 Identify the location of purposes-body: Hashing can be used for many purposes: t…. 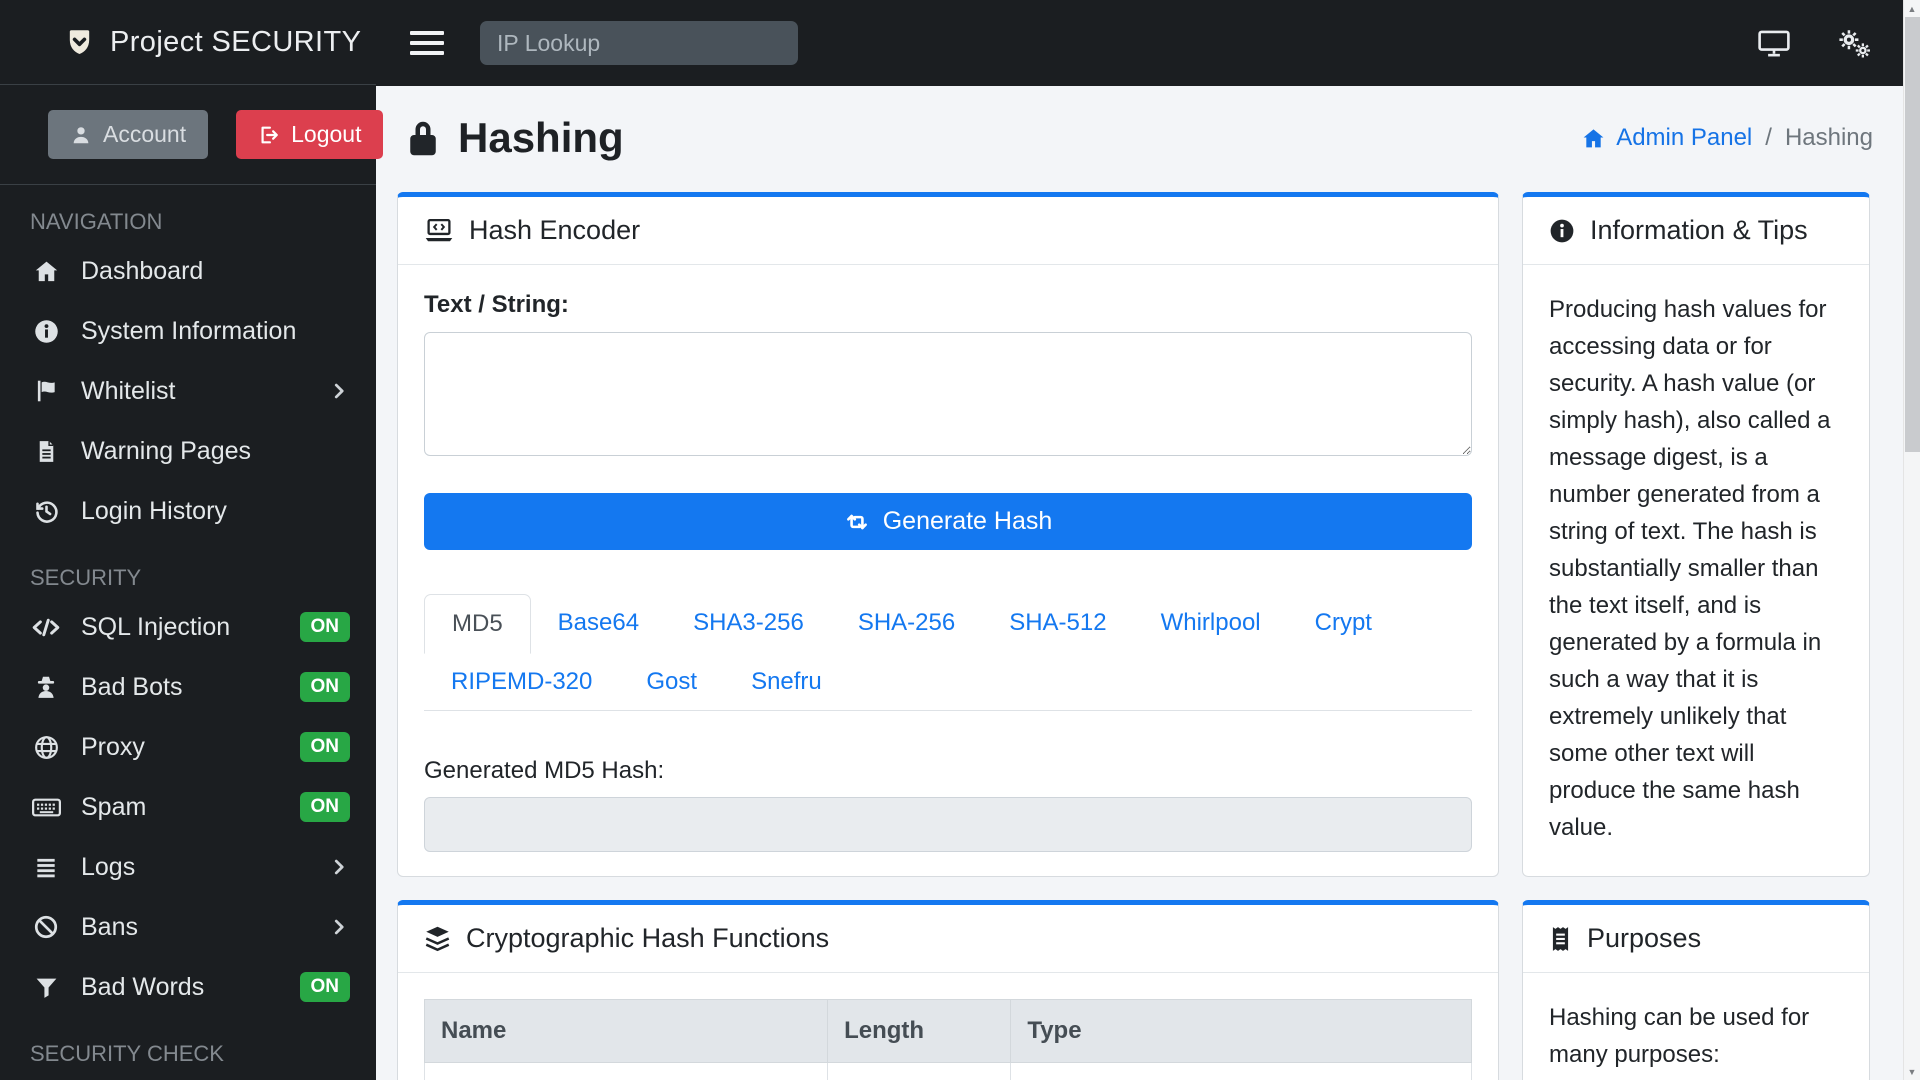
(1696, 1026).